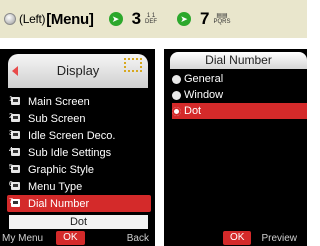 This screenshot has height=246, width=320. I want to click on menu-item-icon: 5, so click(15, 169).